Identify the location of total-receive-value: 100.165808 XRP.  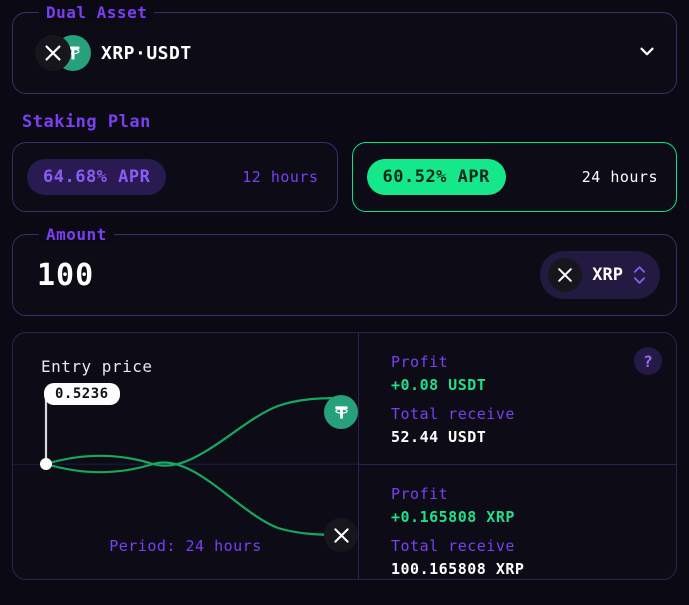
(458, 569).